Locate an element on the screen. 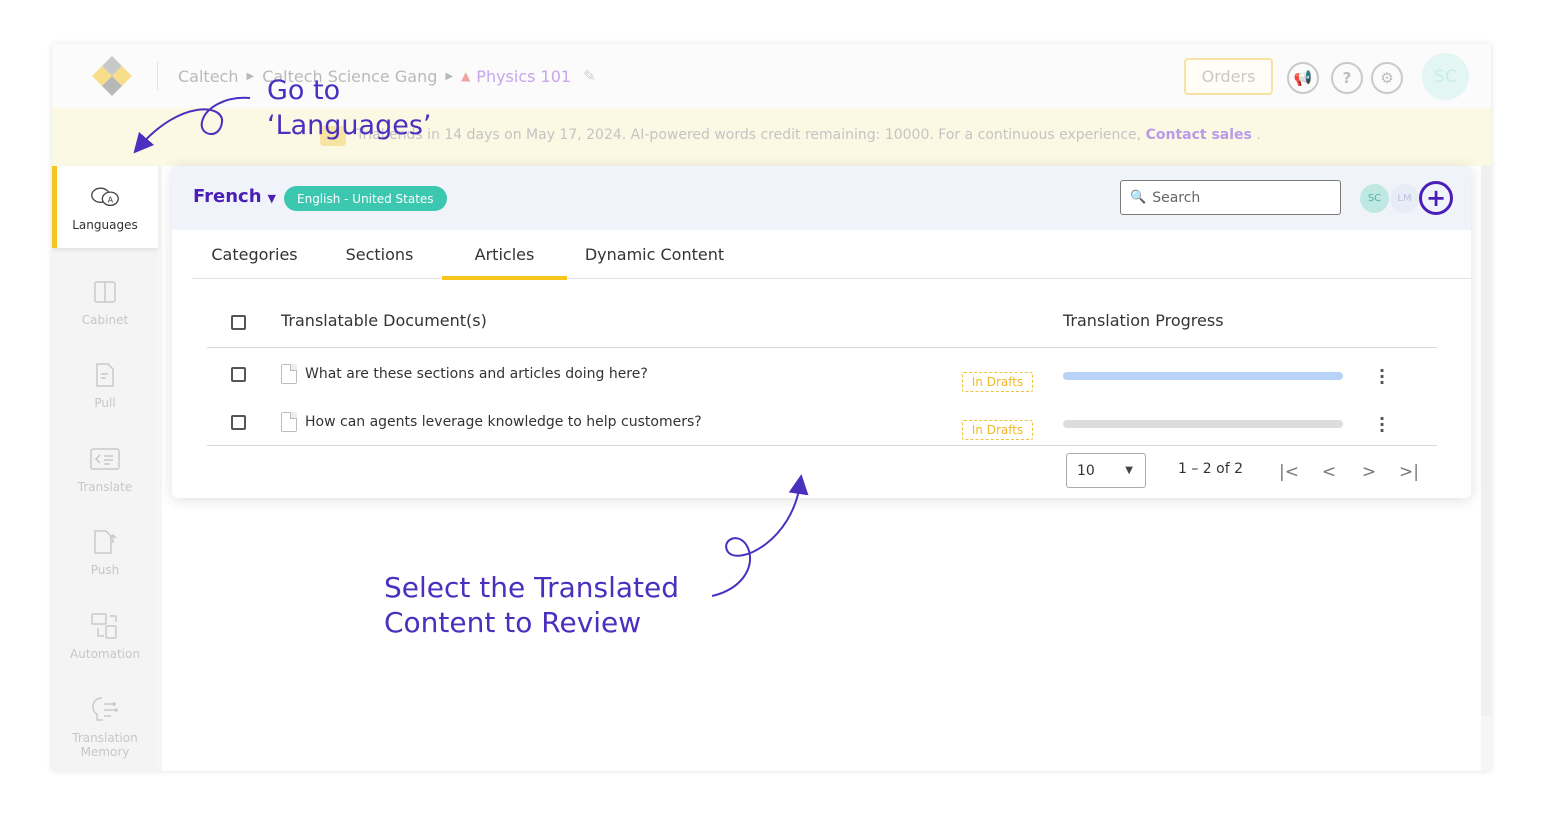 Image resolution: width=1543 pixels, height=815 pixels. sidebar-item-label: Translate is located at coordinates (105, 487).